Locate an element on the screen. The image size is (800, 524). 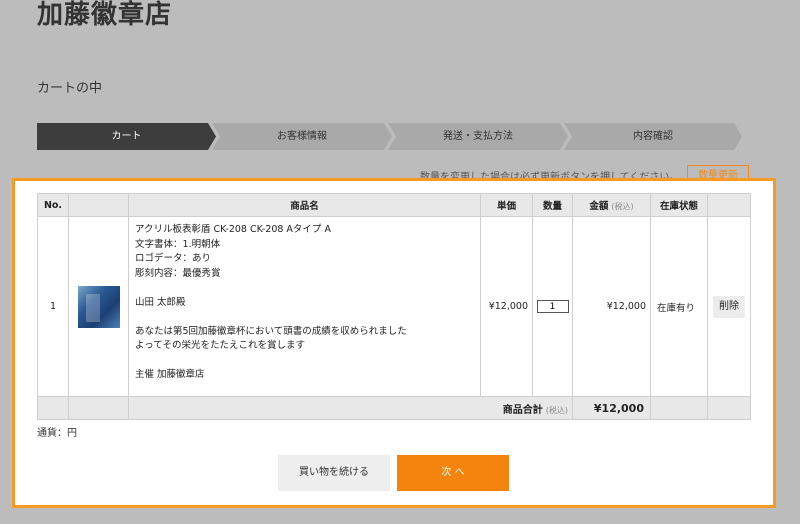
total-label: 商品合計 is located at coordinates (522, 410).